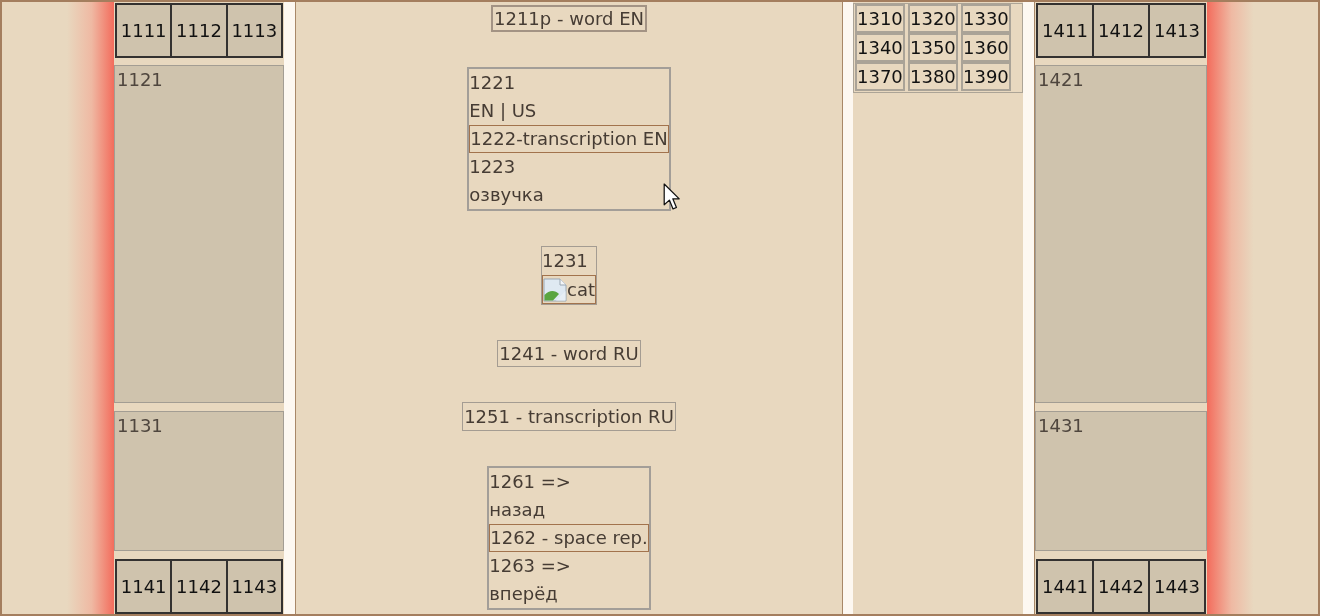  I want to click on number-tile: 1443, so click(1178, 586).